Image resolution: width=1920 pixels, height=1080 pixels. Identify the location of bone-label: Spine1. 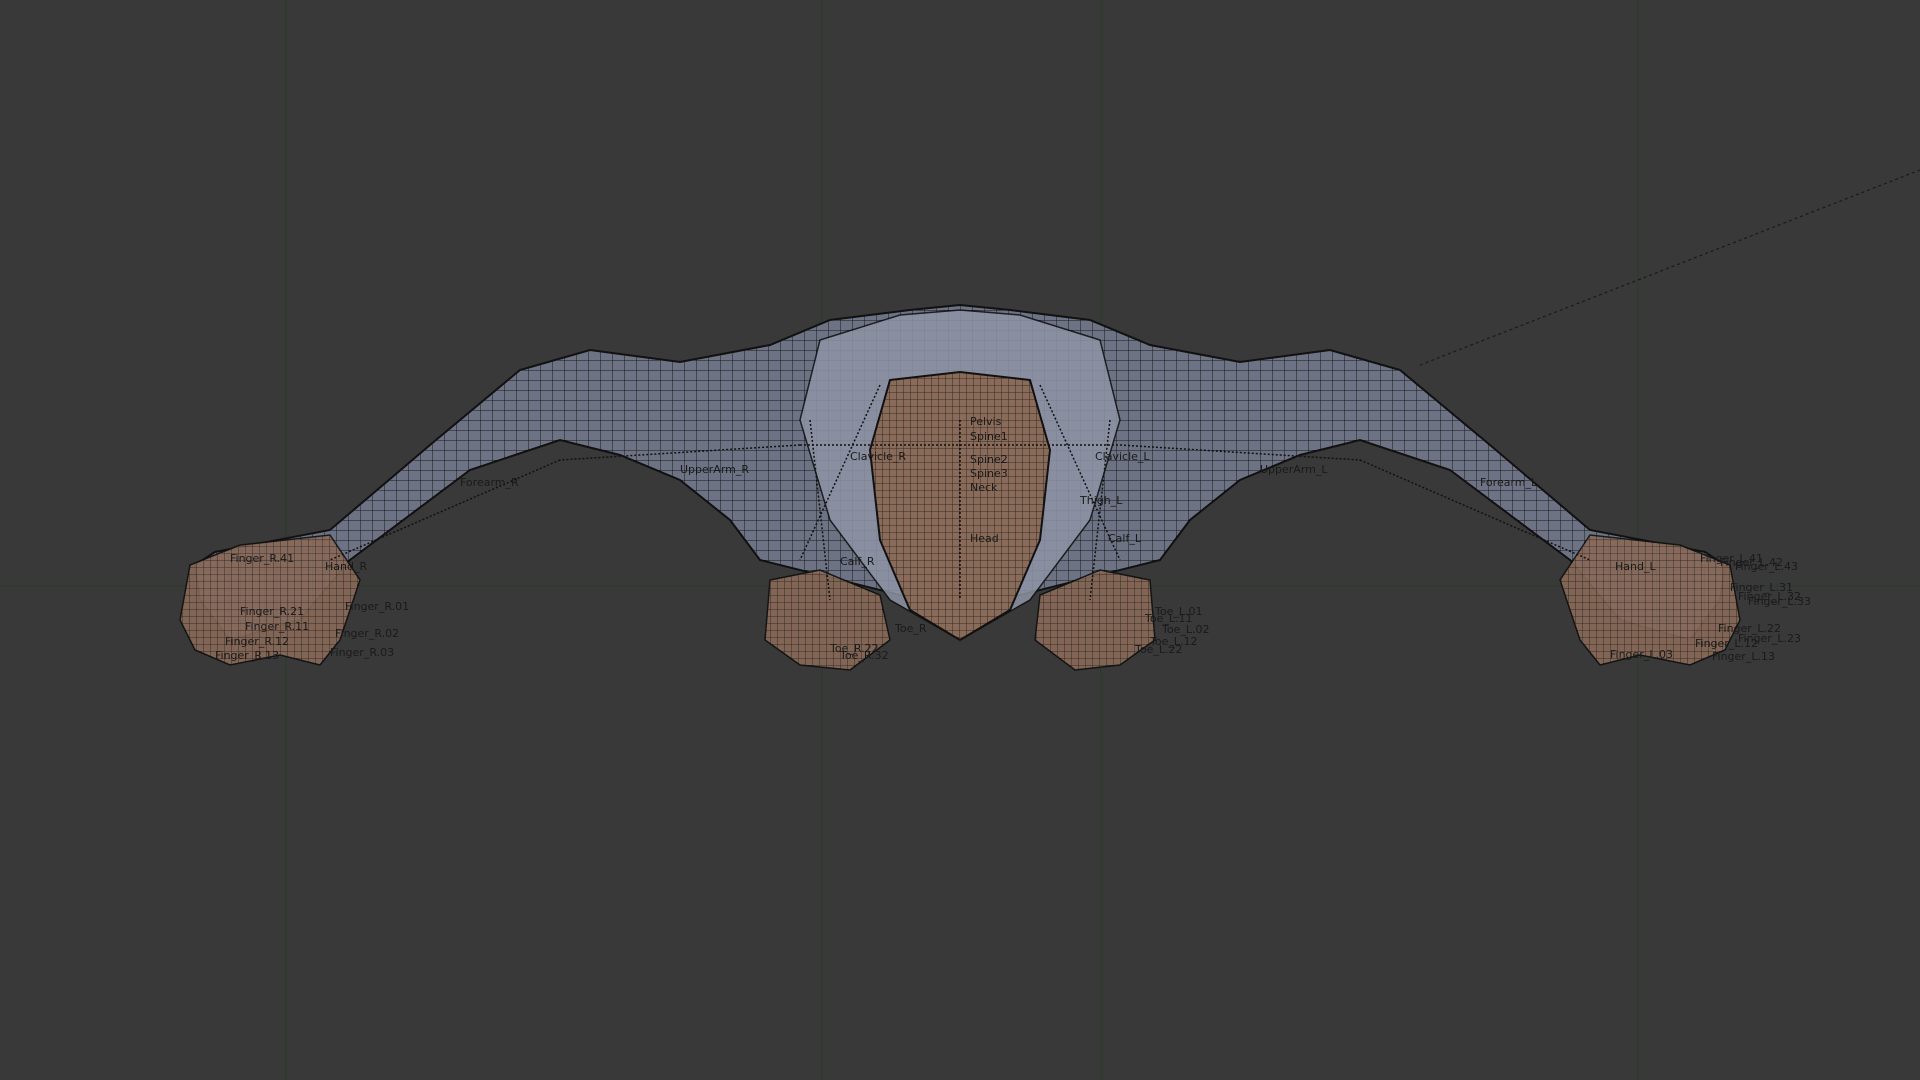
(989, 436).